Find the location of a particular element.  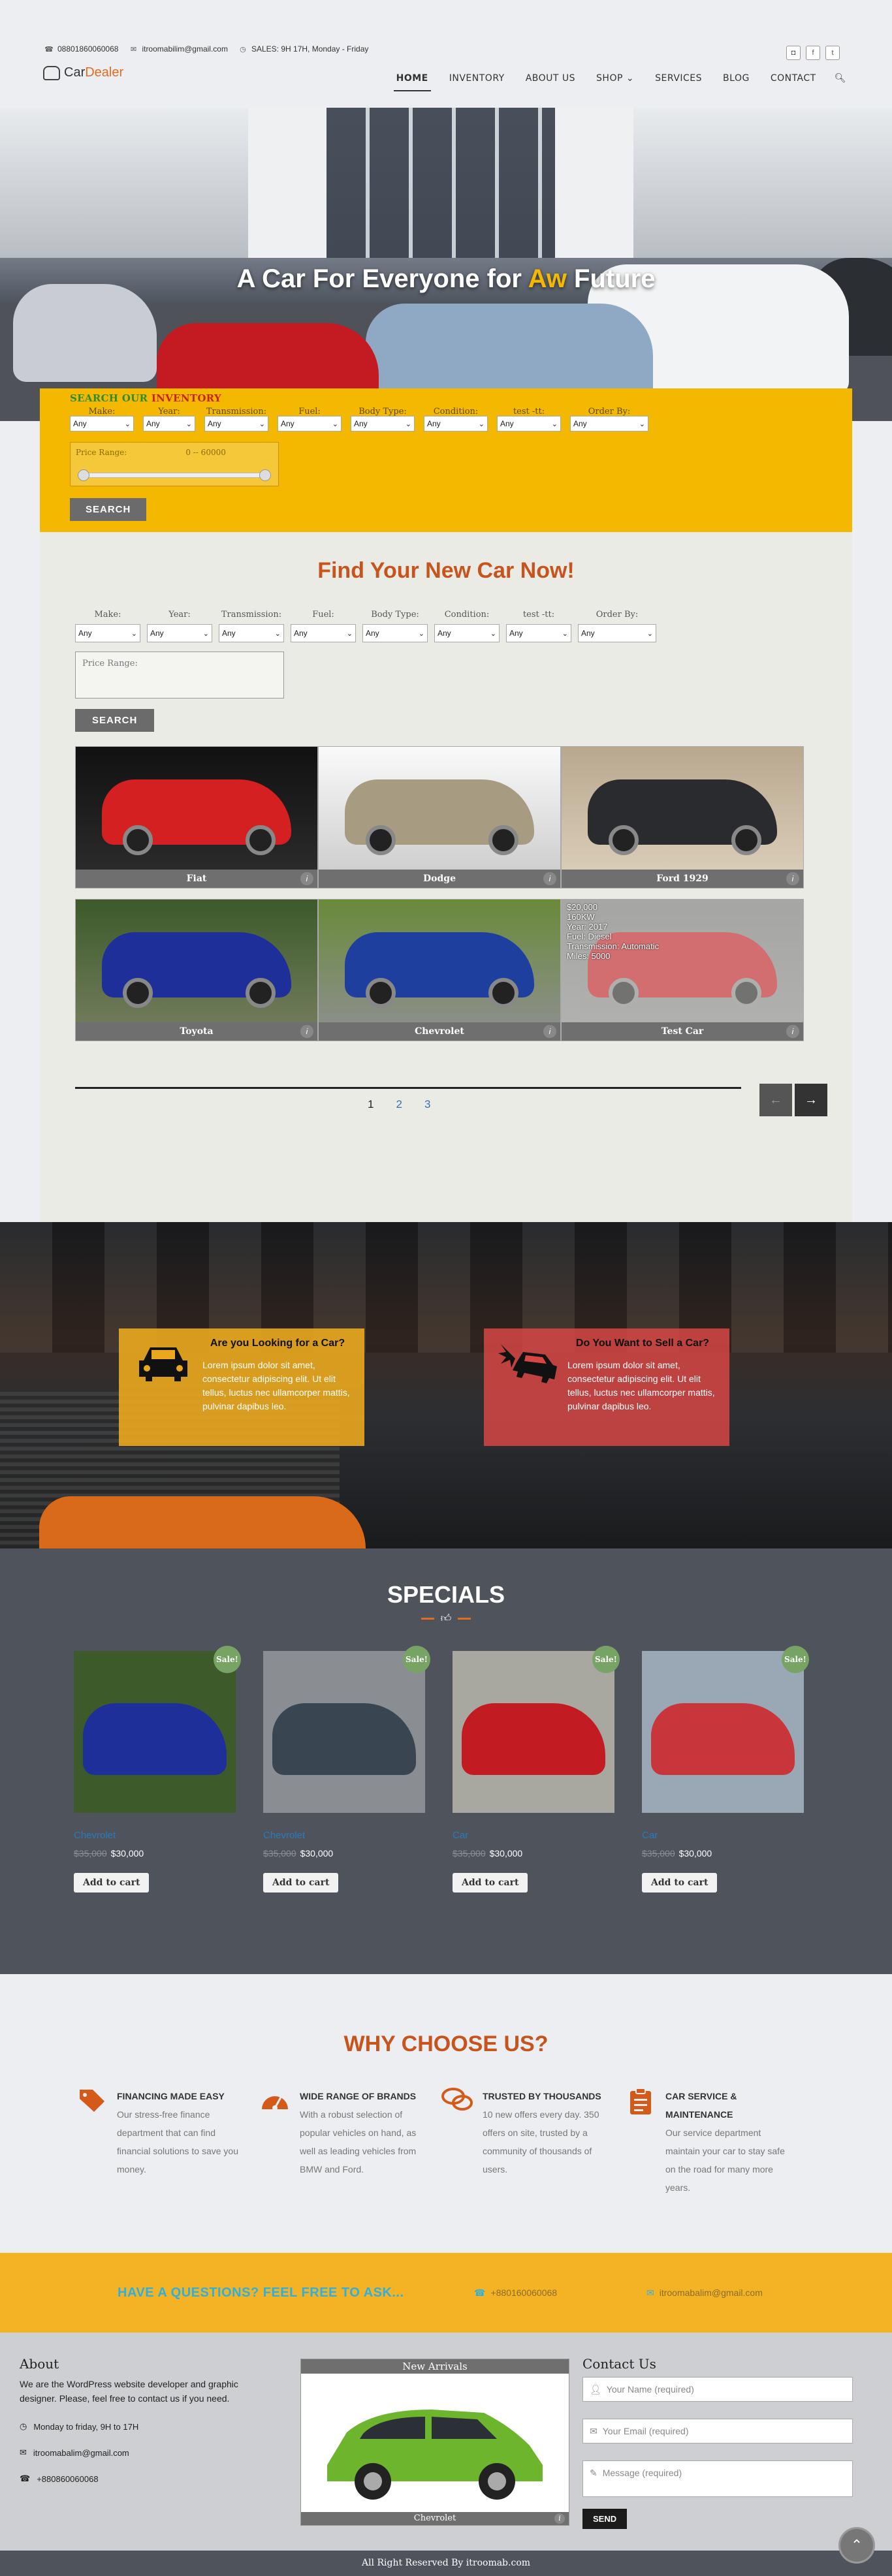

nav-home: HOME is located at coordinates (412, 80).